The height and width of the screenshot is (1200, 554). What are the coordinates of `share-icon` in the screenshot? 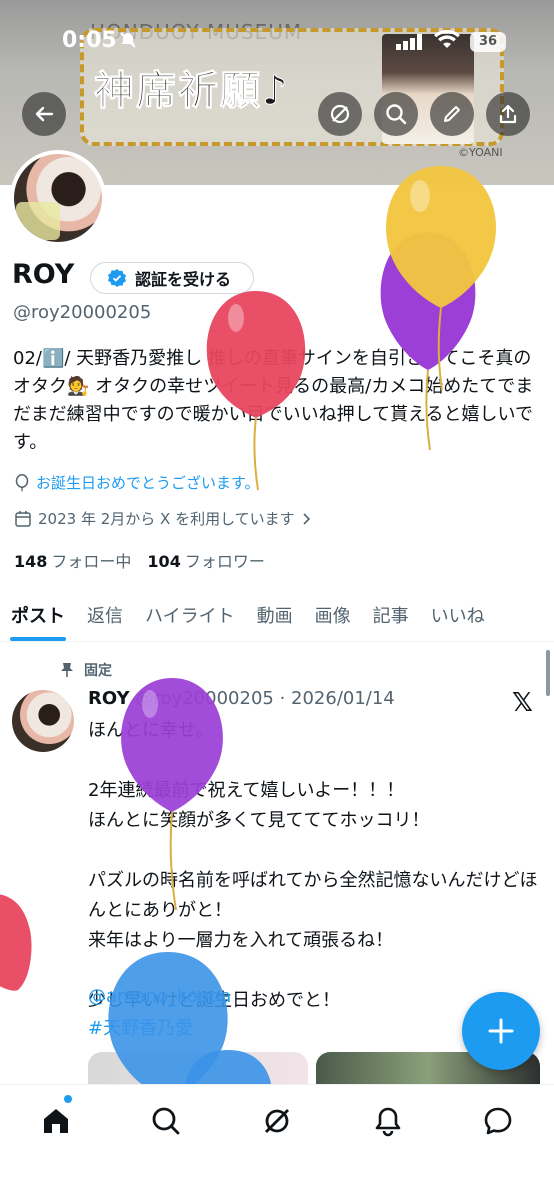 It's located at (508, 114).